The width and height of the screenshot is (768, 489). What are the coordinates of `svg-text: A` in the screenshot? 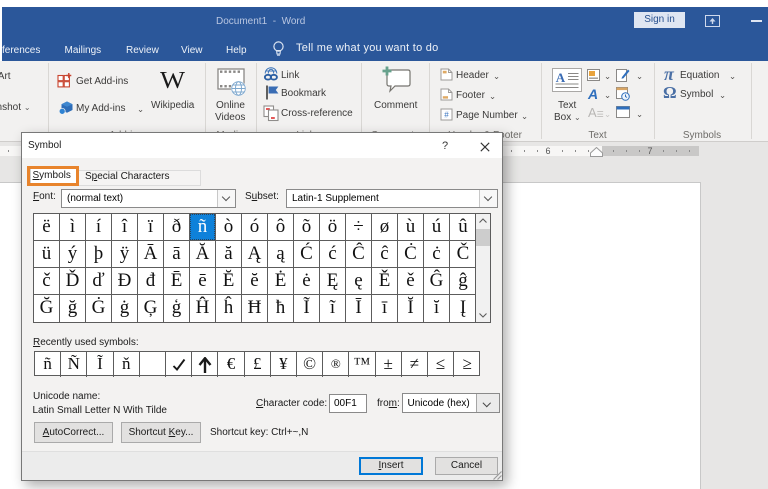 It's located at (561, 77).